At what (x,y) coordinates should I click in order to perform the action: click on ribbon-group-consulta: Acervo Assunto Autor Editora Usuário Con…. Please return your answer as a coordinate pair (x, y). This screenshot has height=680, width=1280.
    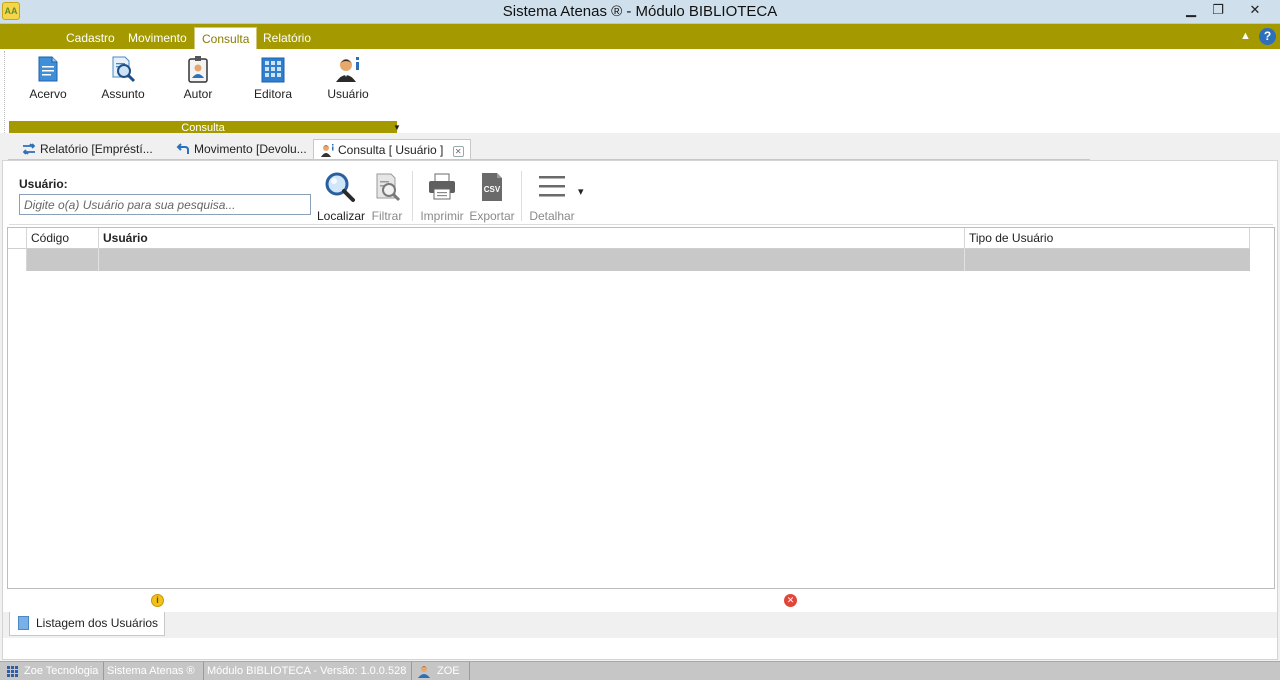
    Looking at the image, I should click on (202, 93).